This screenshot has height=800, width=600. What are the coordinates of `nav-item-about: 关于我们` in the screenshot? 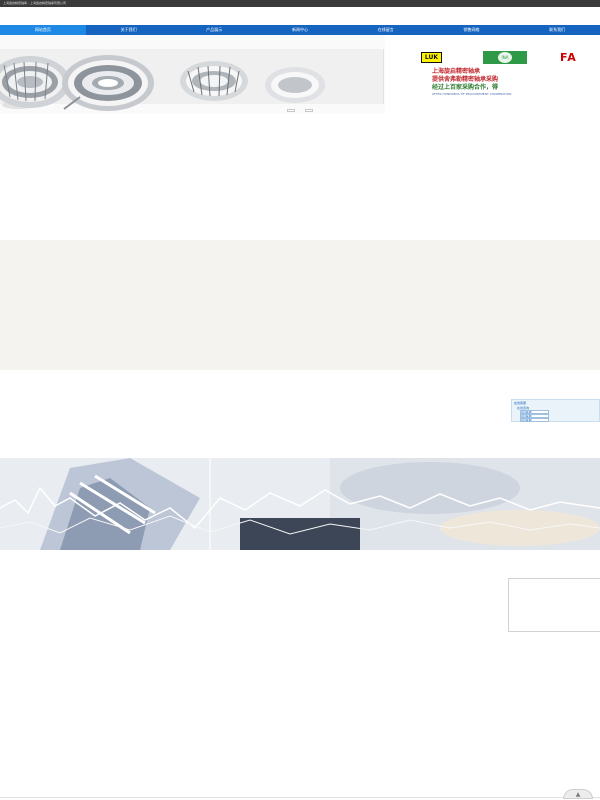 It's located at (129, 30).